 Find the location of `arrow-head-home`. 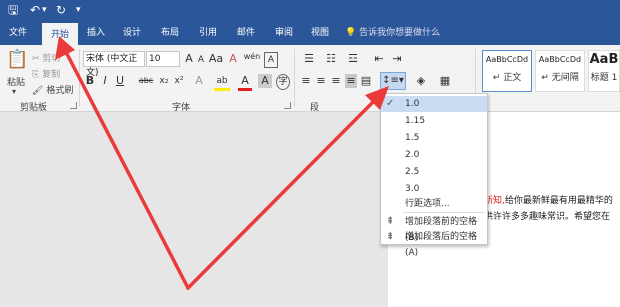

arrow-head-home is located at coordinates (65, 48).